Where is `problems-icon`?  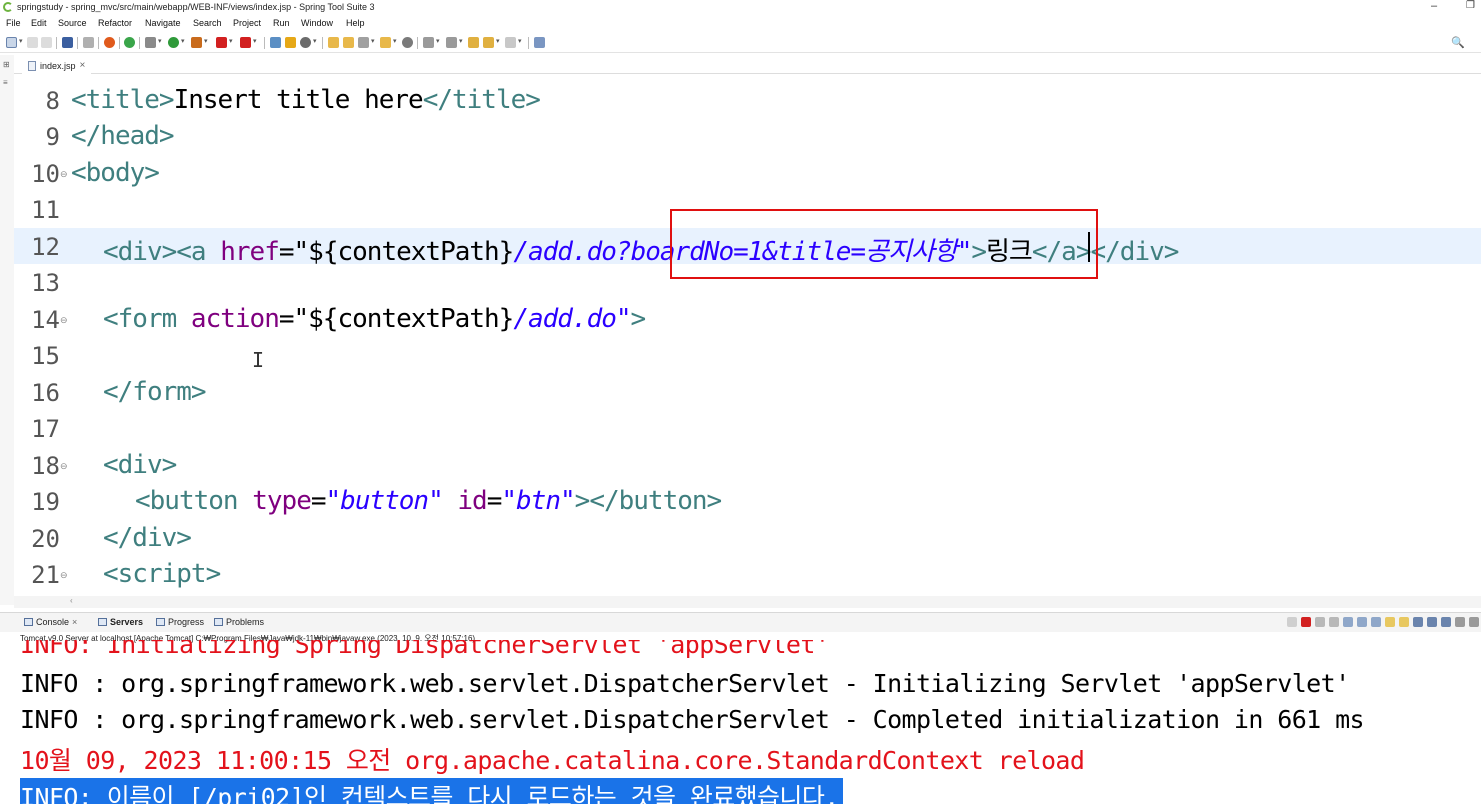
problems-icon is located at coordinates (218, 622).